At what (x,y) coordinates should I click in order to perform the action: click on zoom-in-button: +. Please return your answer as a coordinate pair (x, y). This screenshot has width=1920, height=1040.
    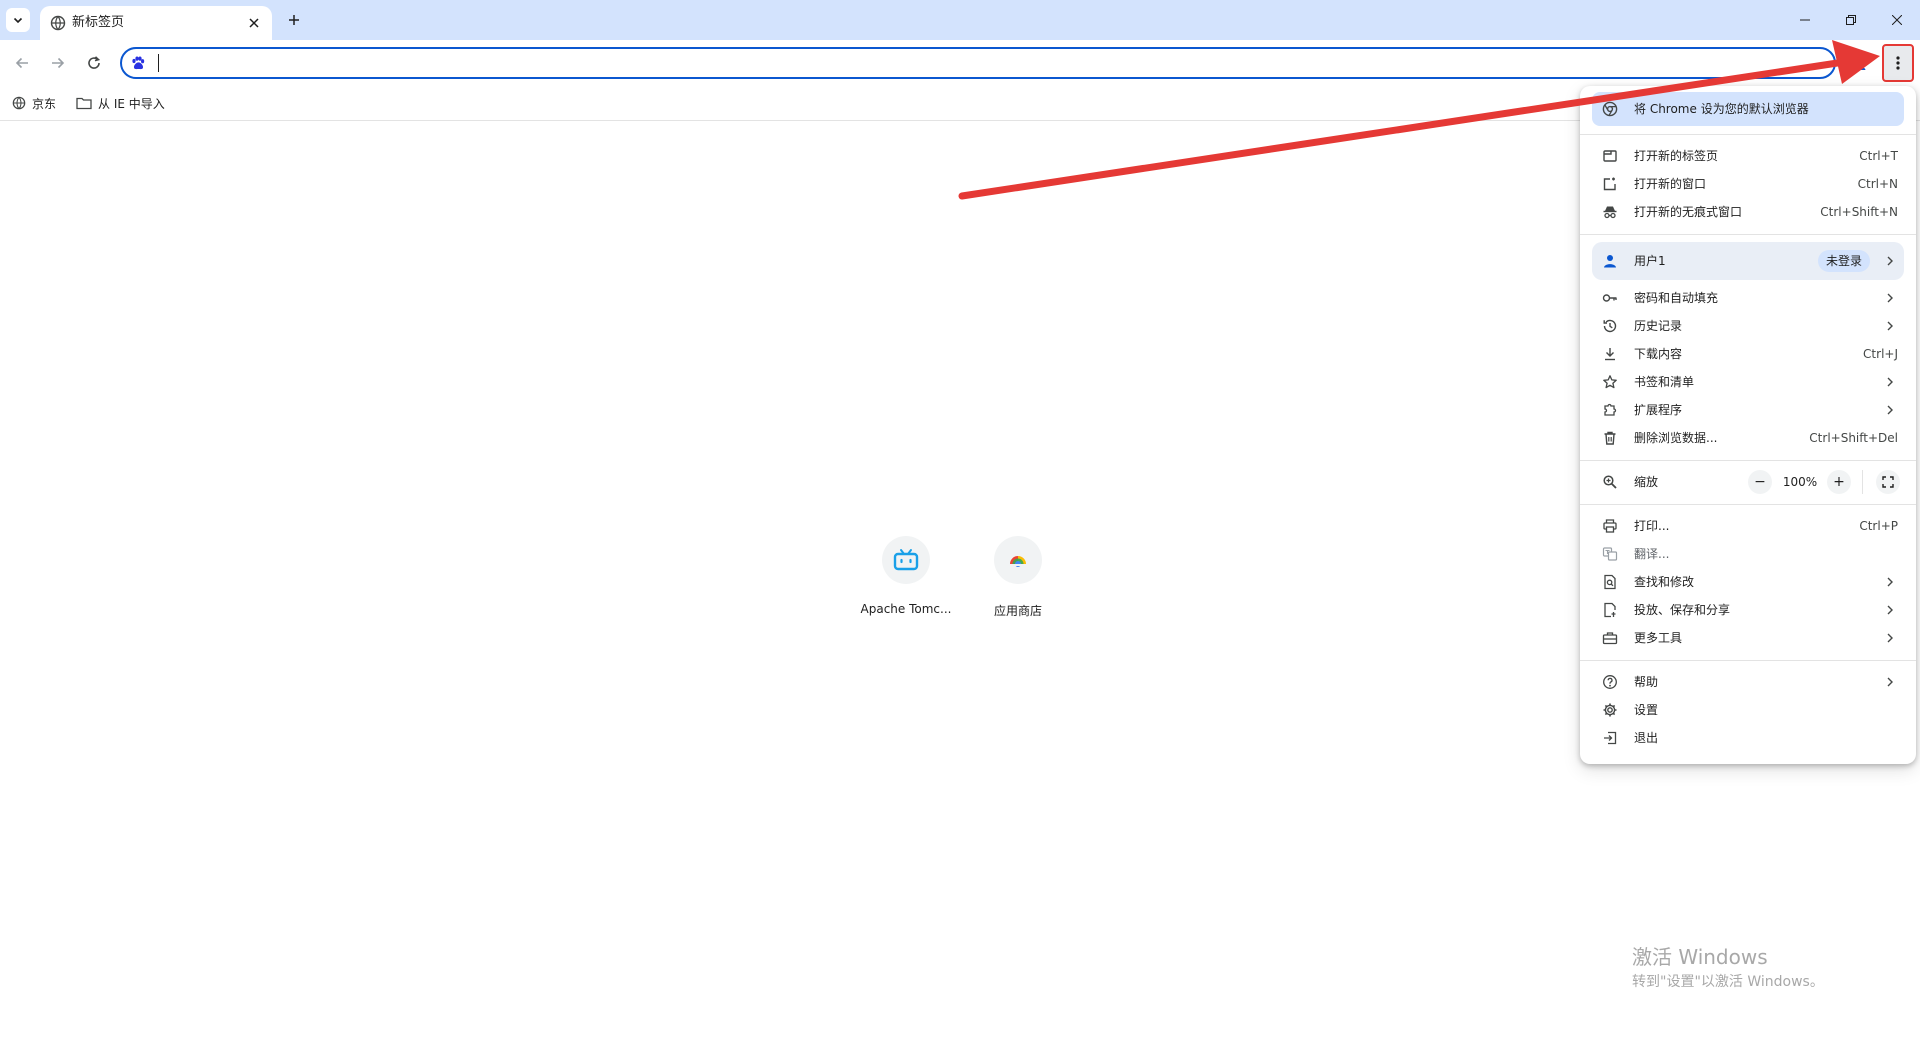
    Looking at the image, I should click on (1839, 482).